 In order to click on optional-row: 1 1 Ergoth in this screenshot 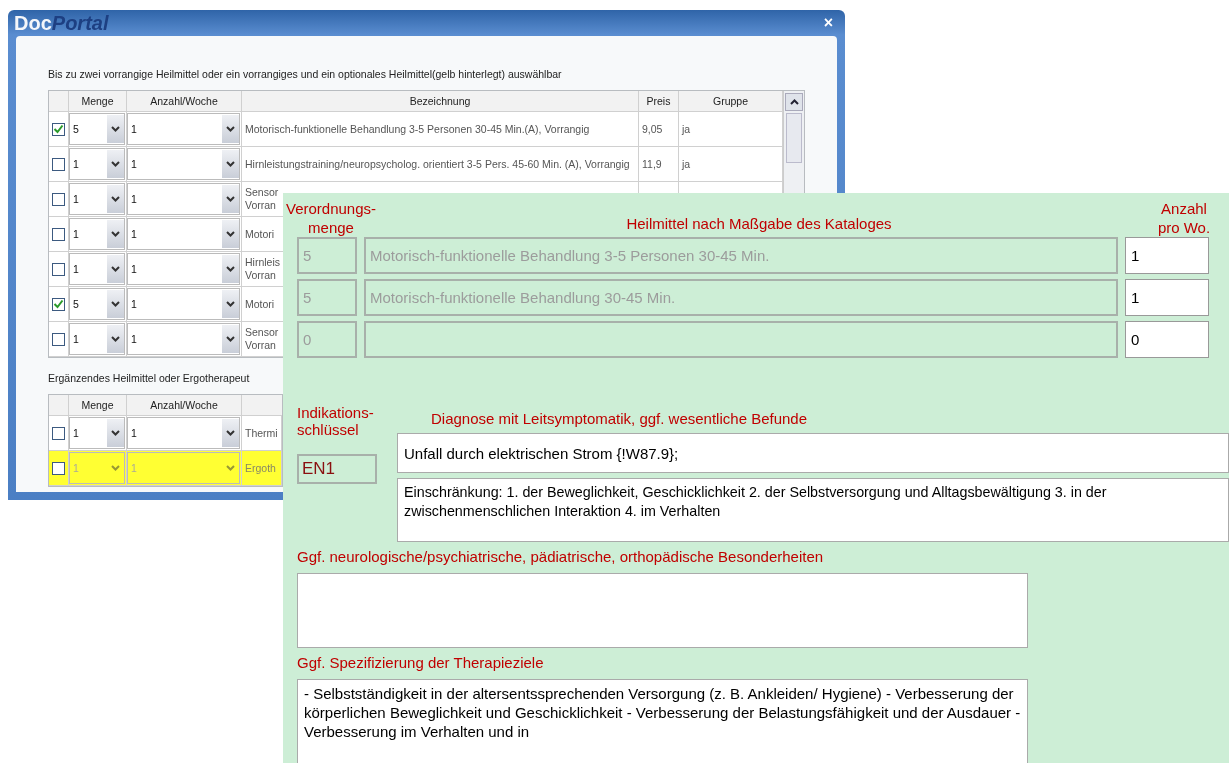, I will do `click(165, 468)`.